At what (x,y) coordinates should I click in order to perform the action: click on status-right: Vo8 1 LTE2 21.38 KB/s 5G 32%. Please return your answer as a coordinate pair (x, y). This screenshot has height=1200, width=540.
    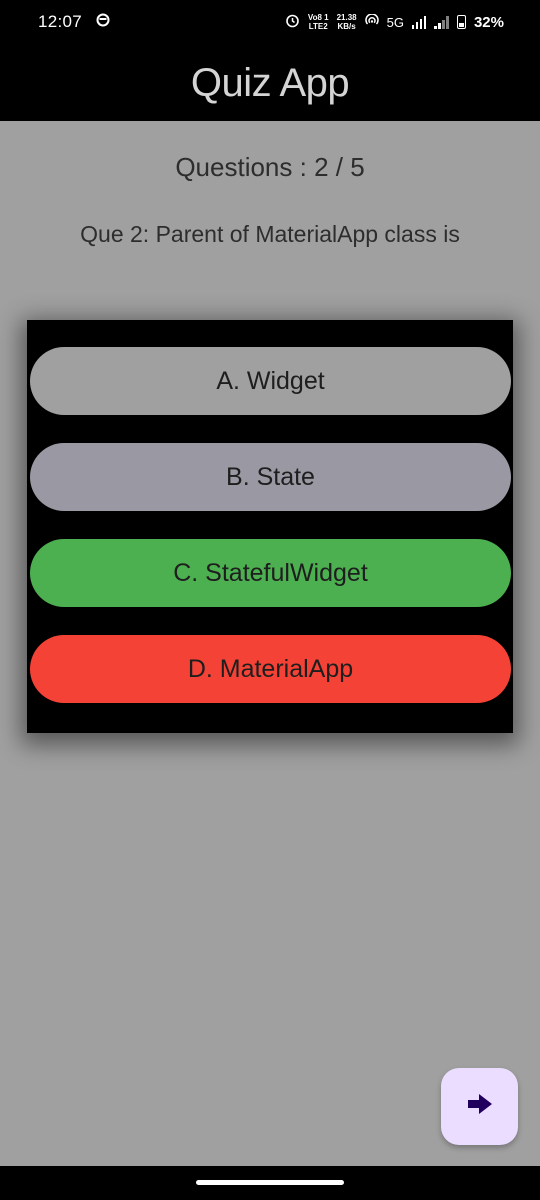
    Looking at the image, I should click on (394, 21).